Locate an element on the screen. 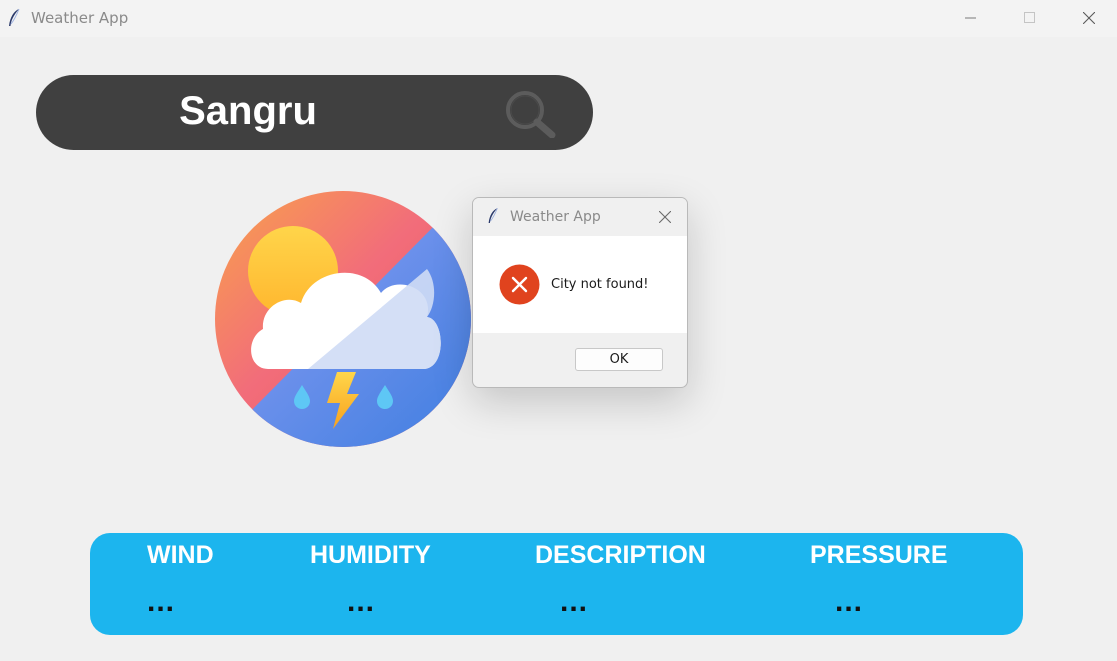  search-icon is located at coordinates (531, 114).